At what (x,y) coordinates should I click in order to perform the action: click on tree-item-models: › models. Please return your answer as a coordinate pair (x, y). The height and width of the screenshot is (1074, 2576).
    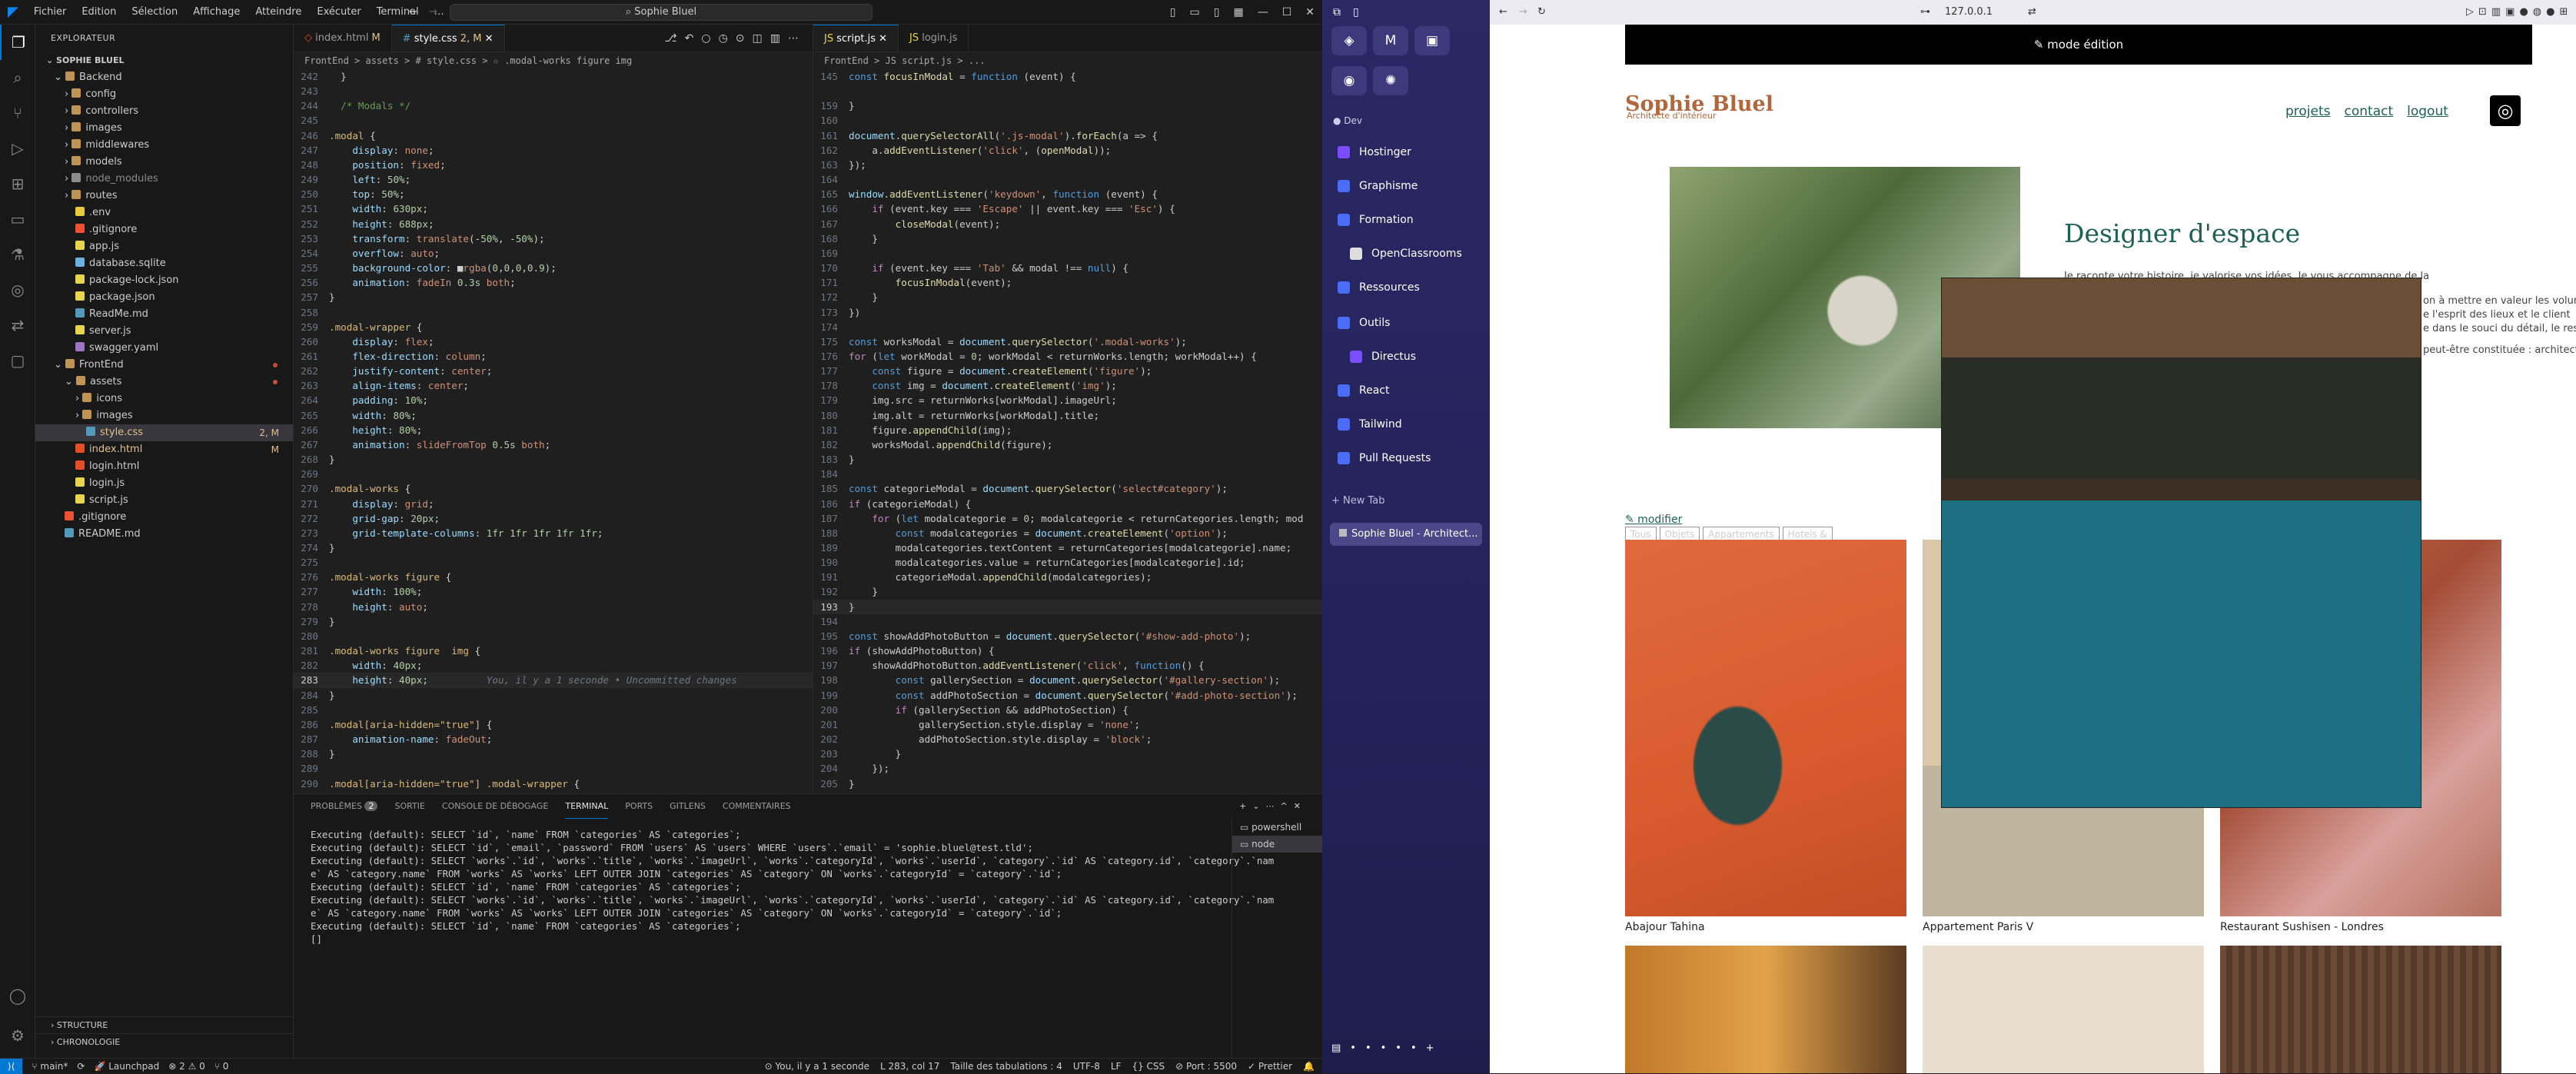
    Looking at the image, I should click on (164, 162).